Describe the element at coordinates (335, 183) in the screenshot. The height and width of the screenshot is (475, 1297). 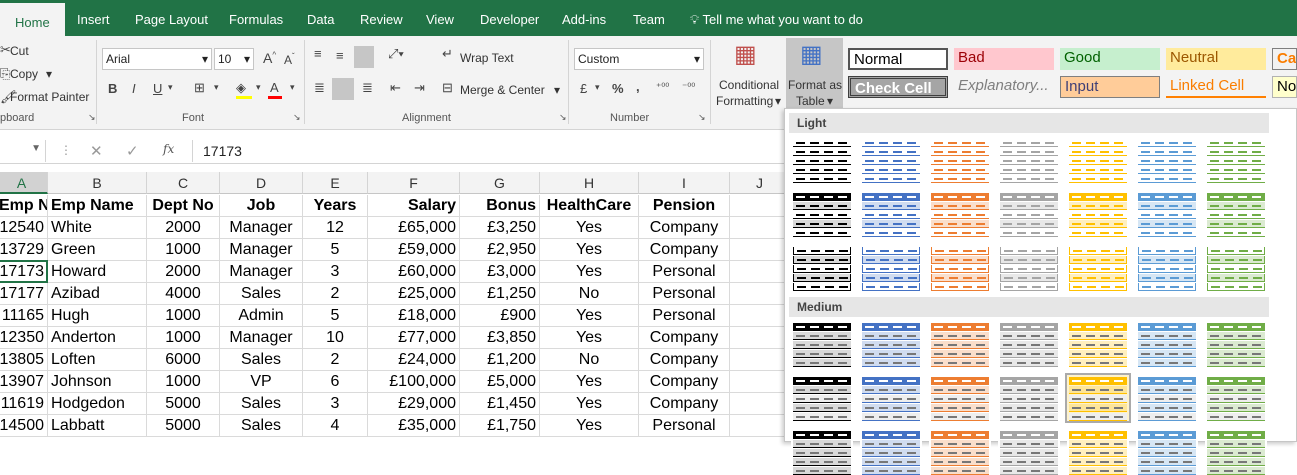
I see `column-header-e: E` at that location.